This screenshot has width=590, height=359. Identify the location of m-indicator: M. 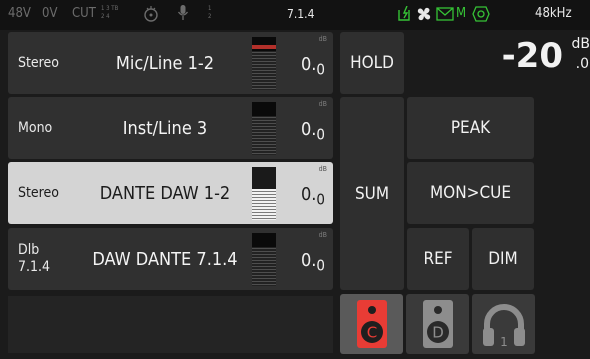
(461, 13).